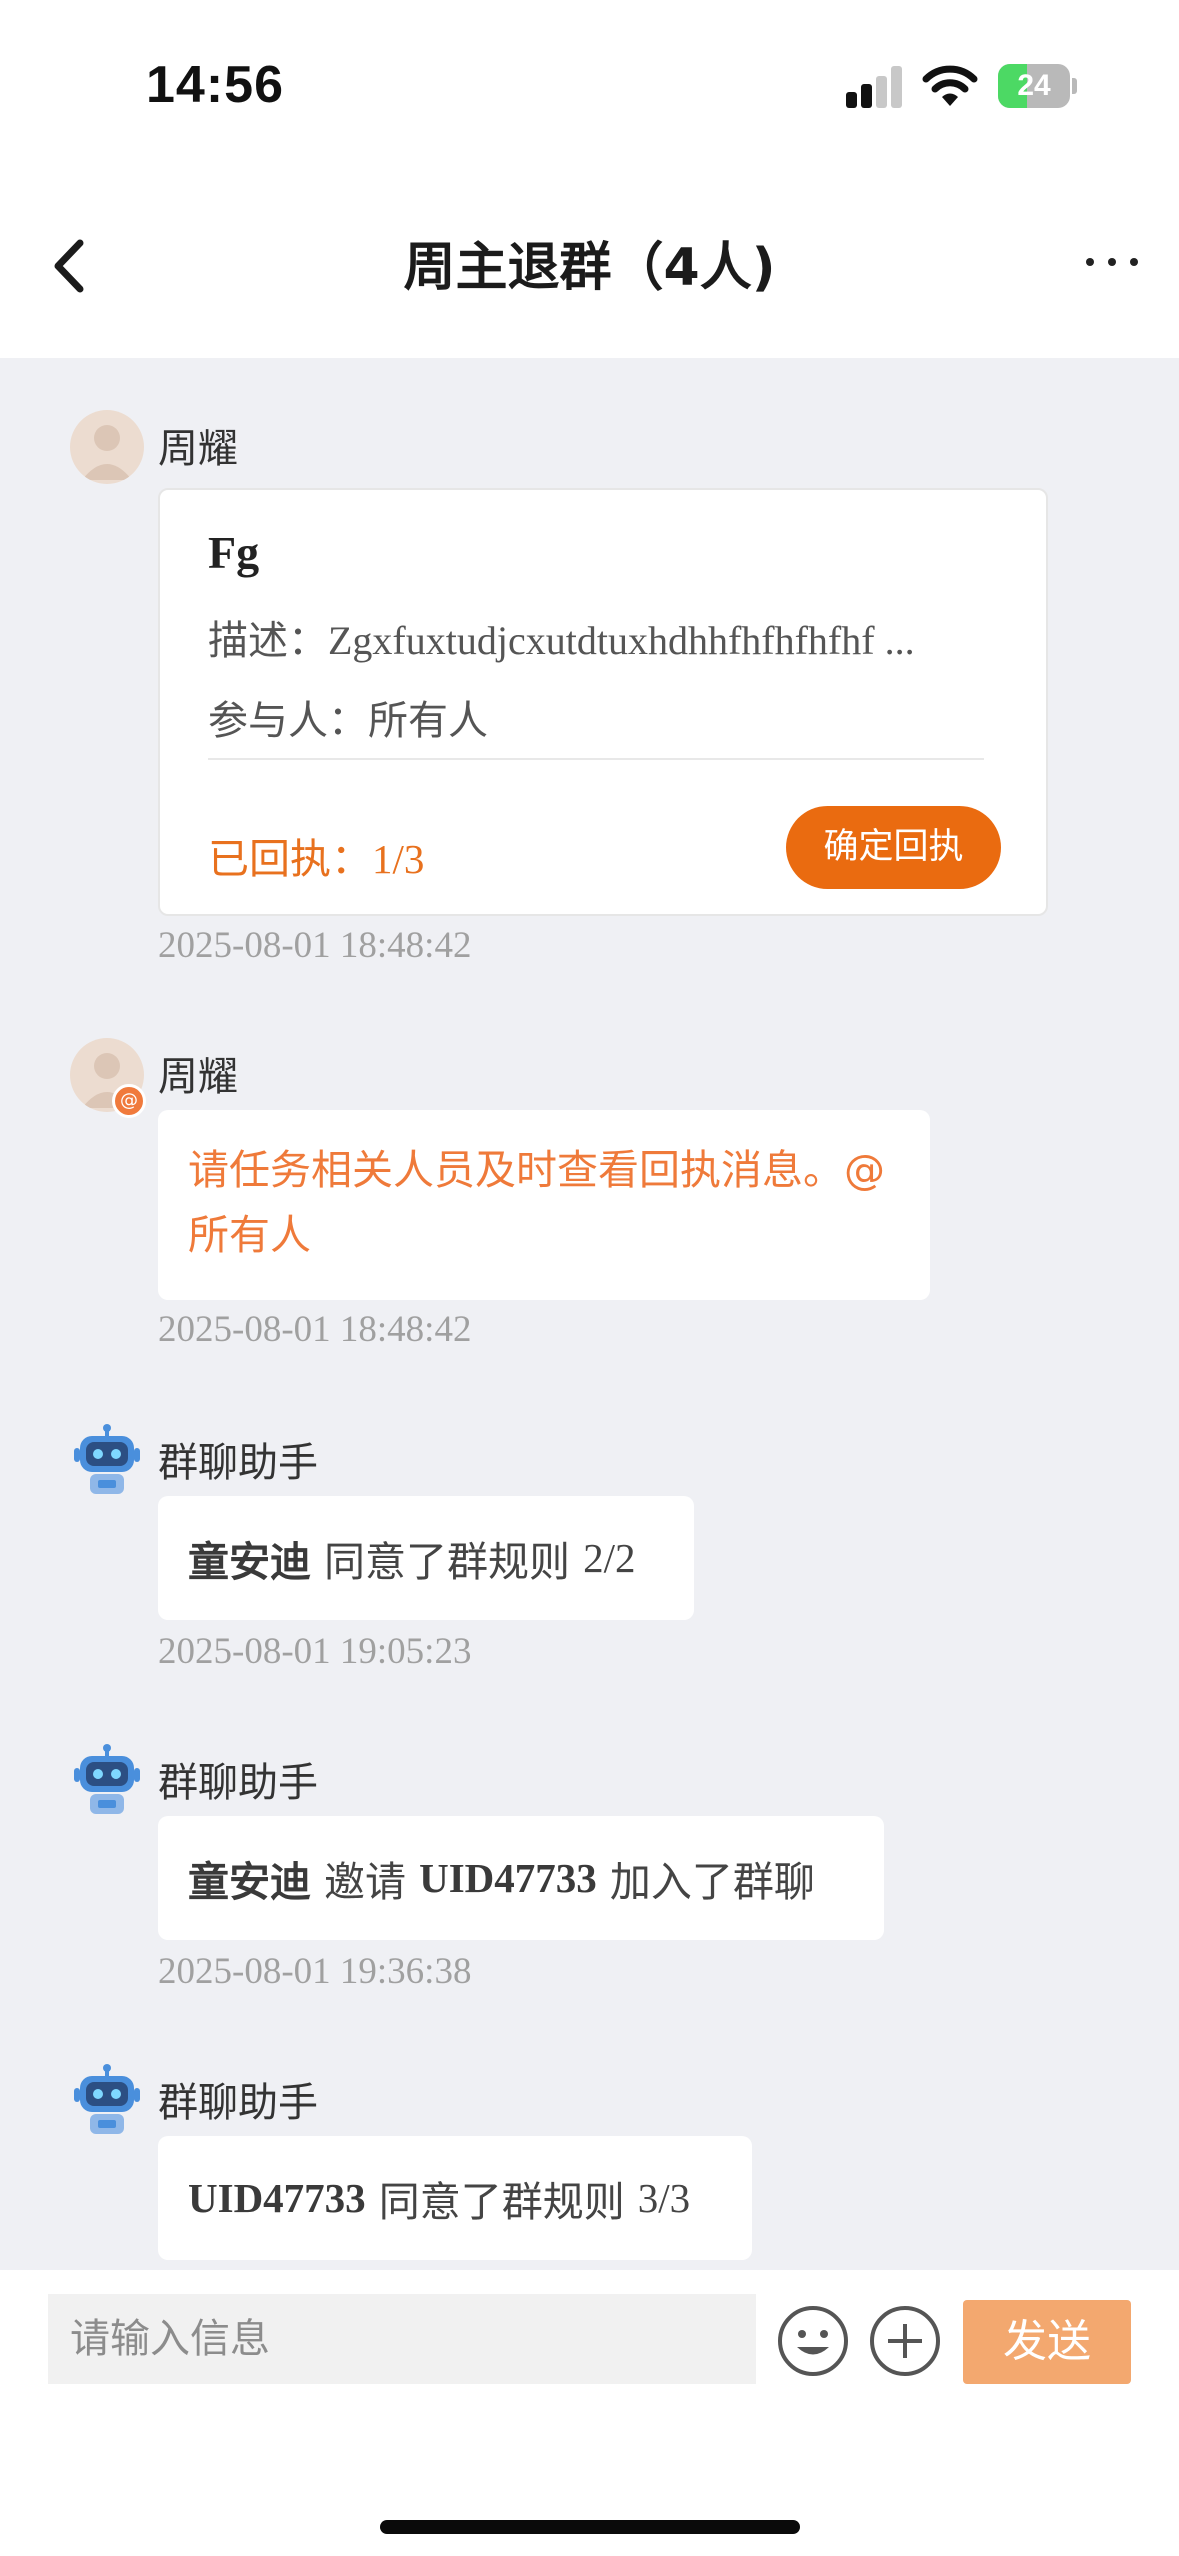 Image resolution: width=1179 pixels, height=2556 pixels. Describe the element at coordinates (234, 552) in the screenshot. I see `task-title: Fg` at that location.